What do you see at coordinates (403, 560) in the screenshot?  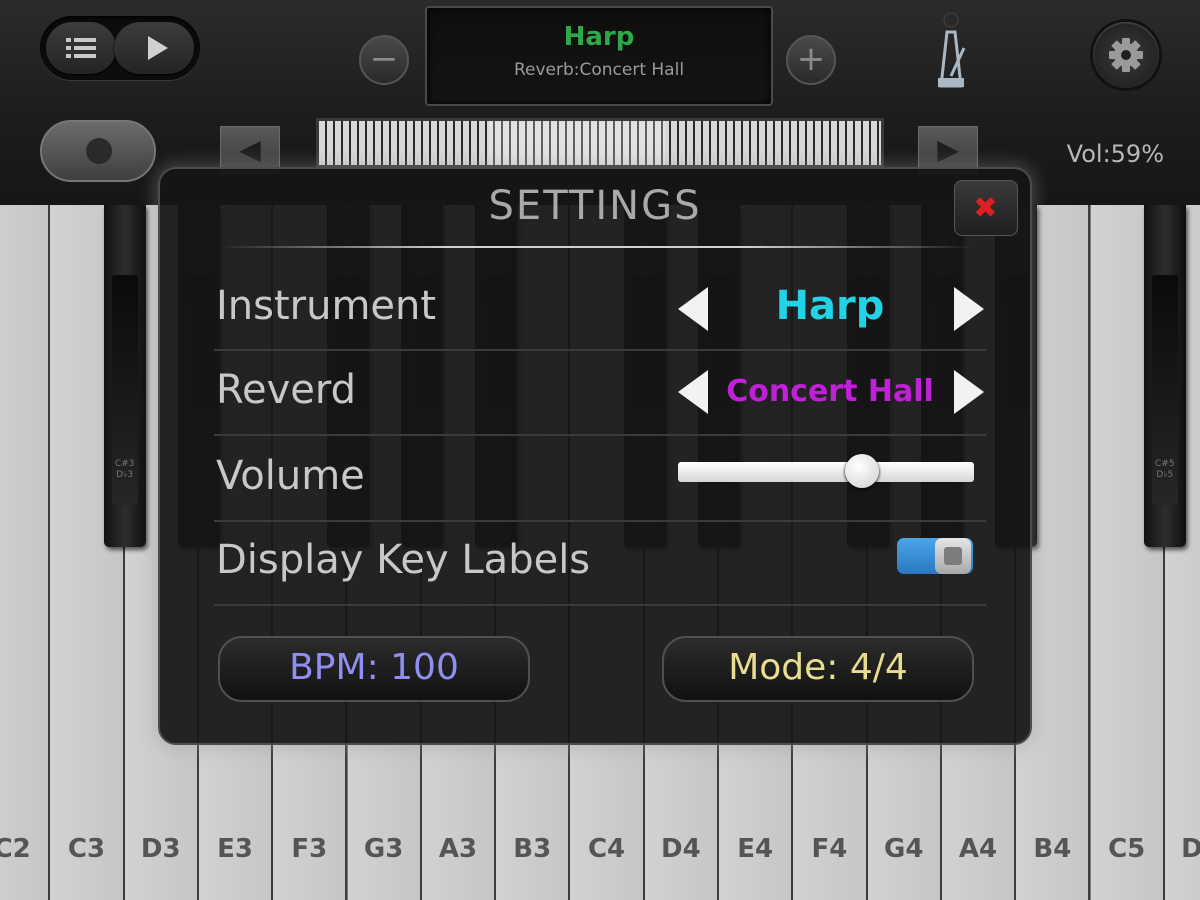 I see `key-labels-label: Display Key Labels` at bounding box center [403, 560].